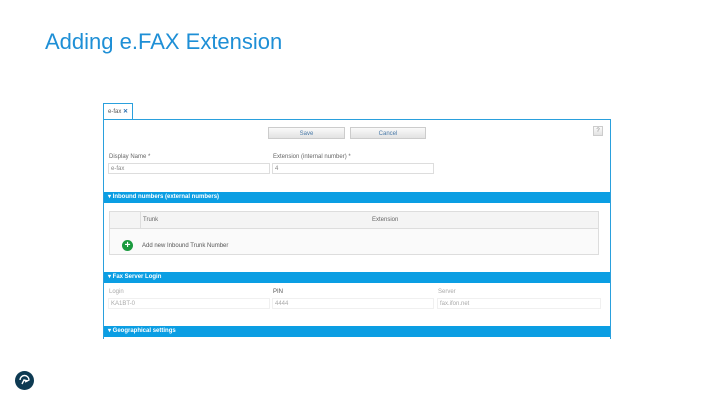 The height and width of the screenshot is (405, 720). What do you see at coordinates (130, 157) in the screenshot?
I see `display-name-label: Display Name *` at bounding box center [130, 157].